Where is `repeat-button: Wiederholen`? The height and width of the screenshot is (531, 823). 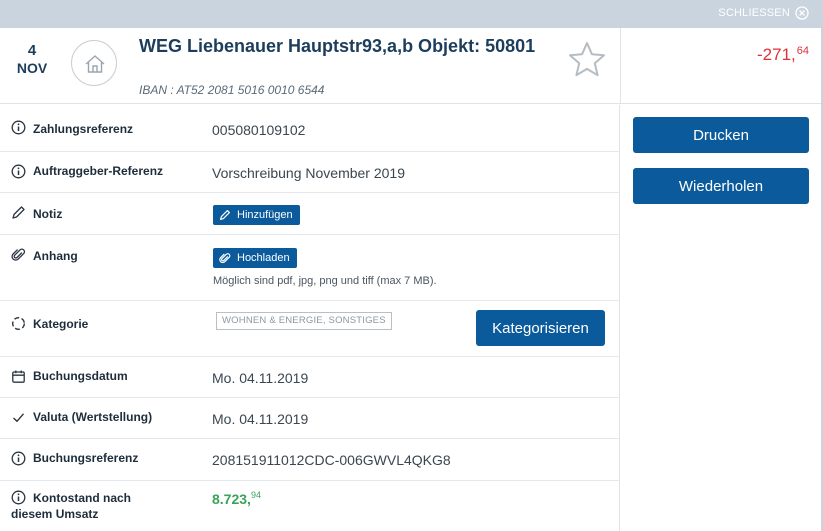
repeat-button: Wiederholen is located at coordinates (721, 186).